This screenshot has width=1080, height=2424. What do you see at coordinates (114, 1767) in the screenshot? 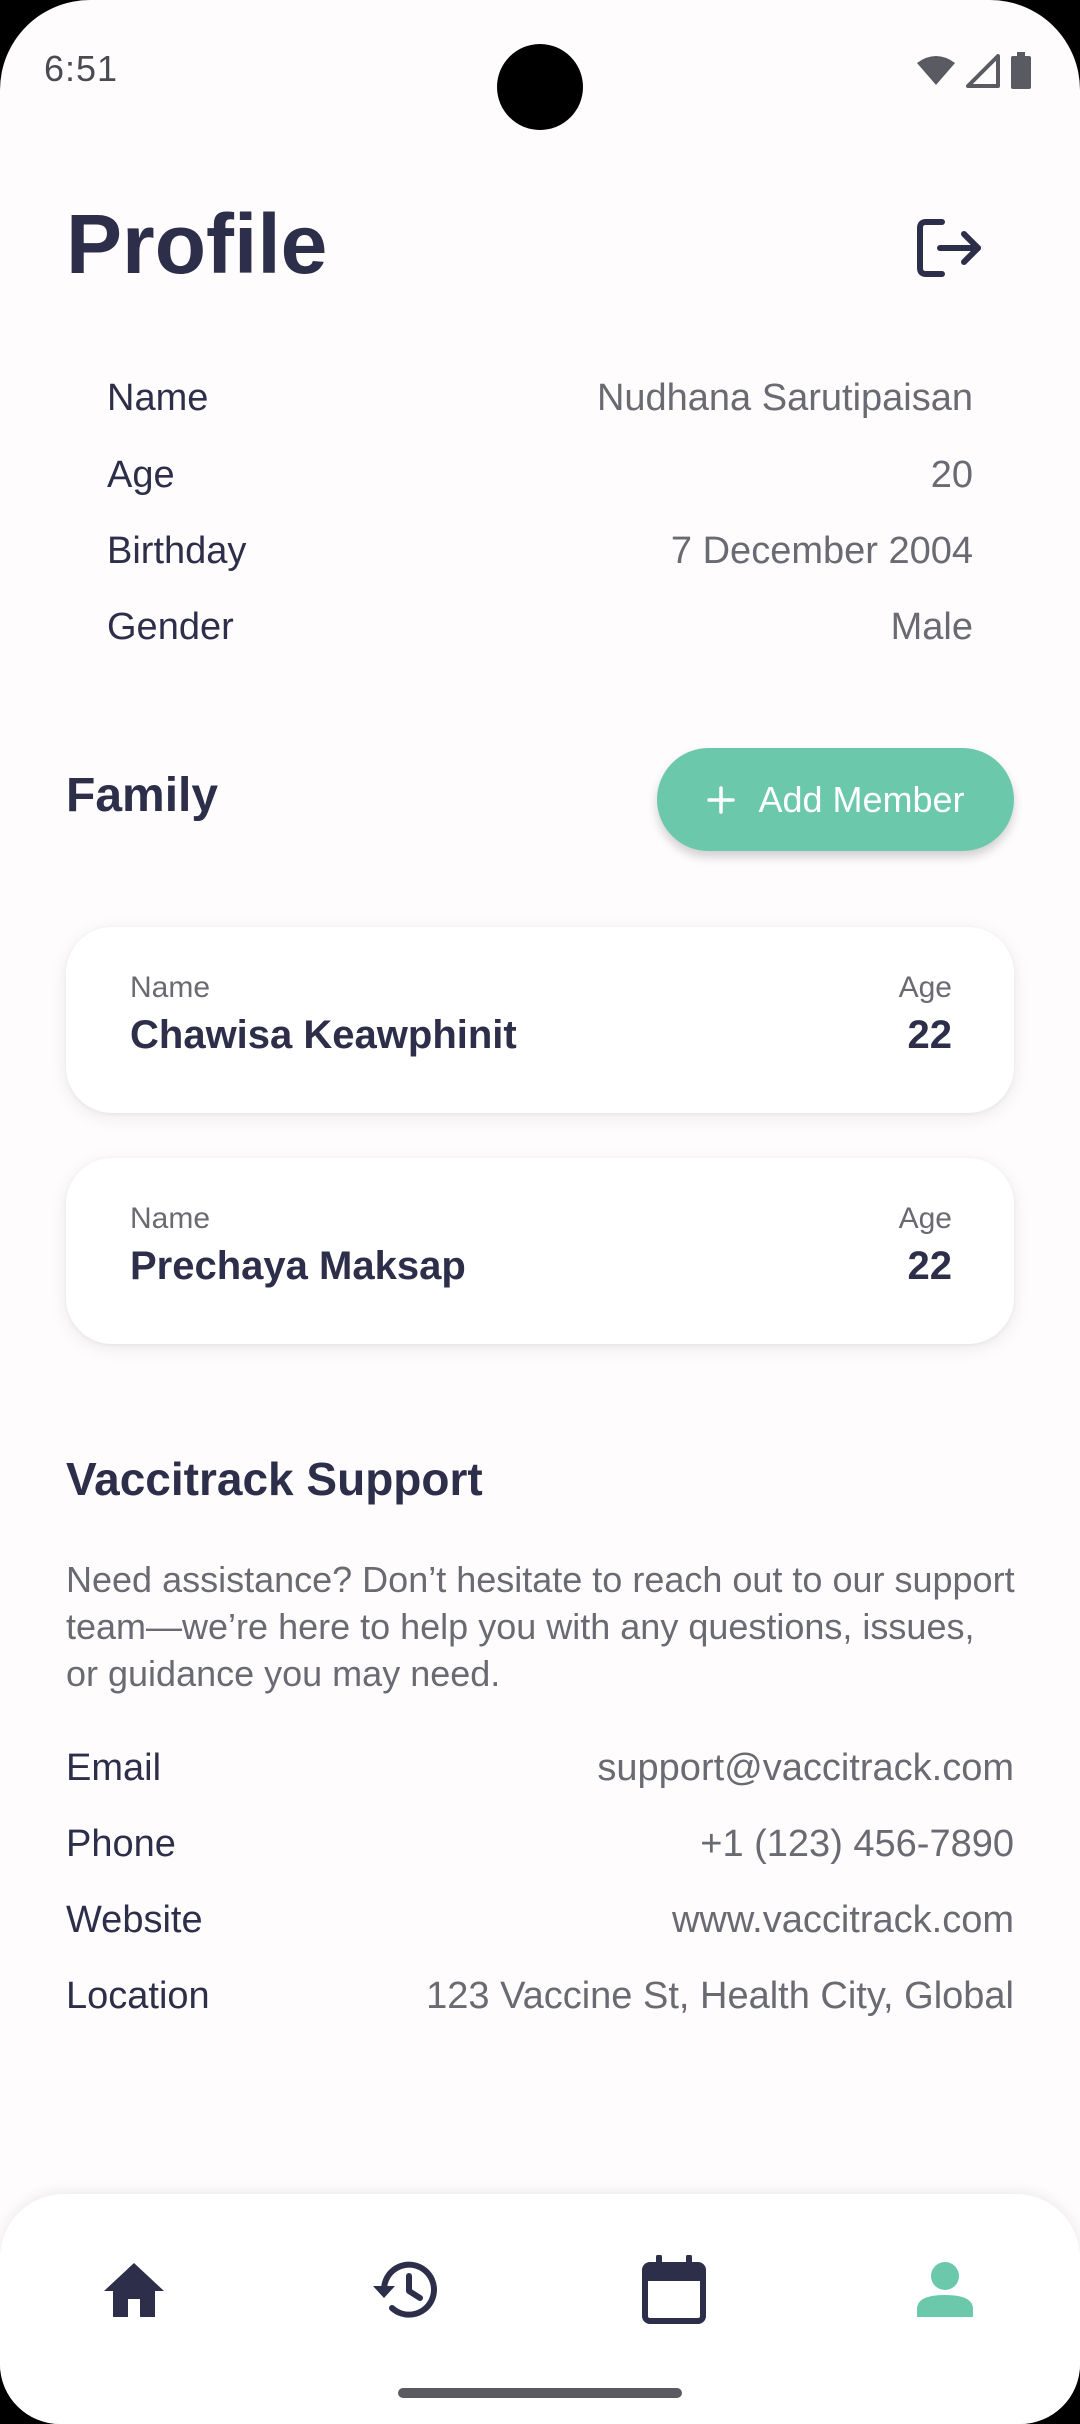
I see `support-email-label: Email` at bounding box center [114, 1767].